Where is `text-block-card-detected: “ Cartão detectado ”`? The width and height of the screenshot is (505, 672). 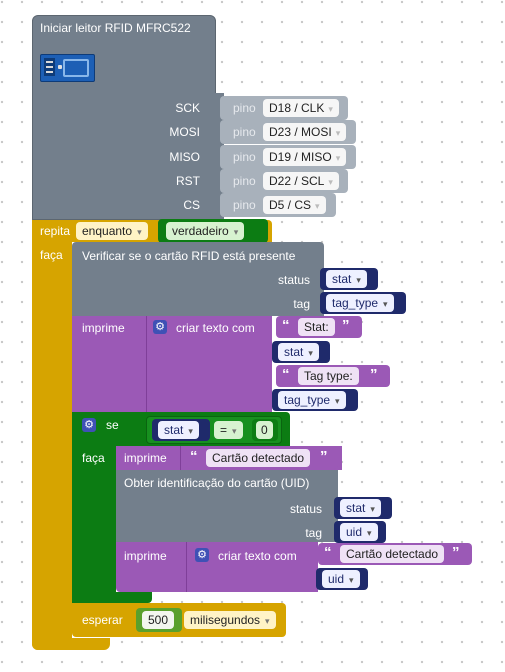 text-block-card-detected: “ Cartão detectado ” is located at coordinates (262, 458).